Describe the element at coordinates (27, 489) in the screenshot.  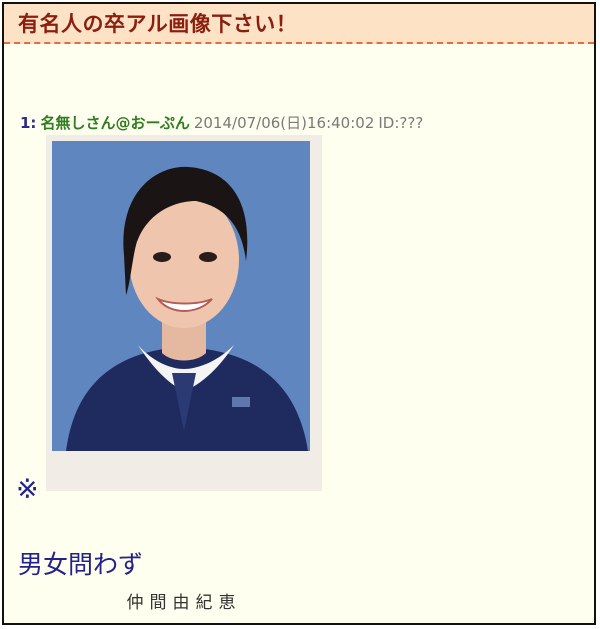
I see `reference-mark: ※` at that location.